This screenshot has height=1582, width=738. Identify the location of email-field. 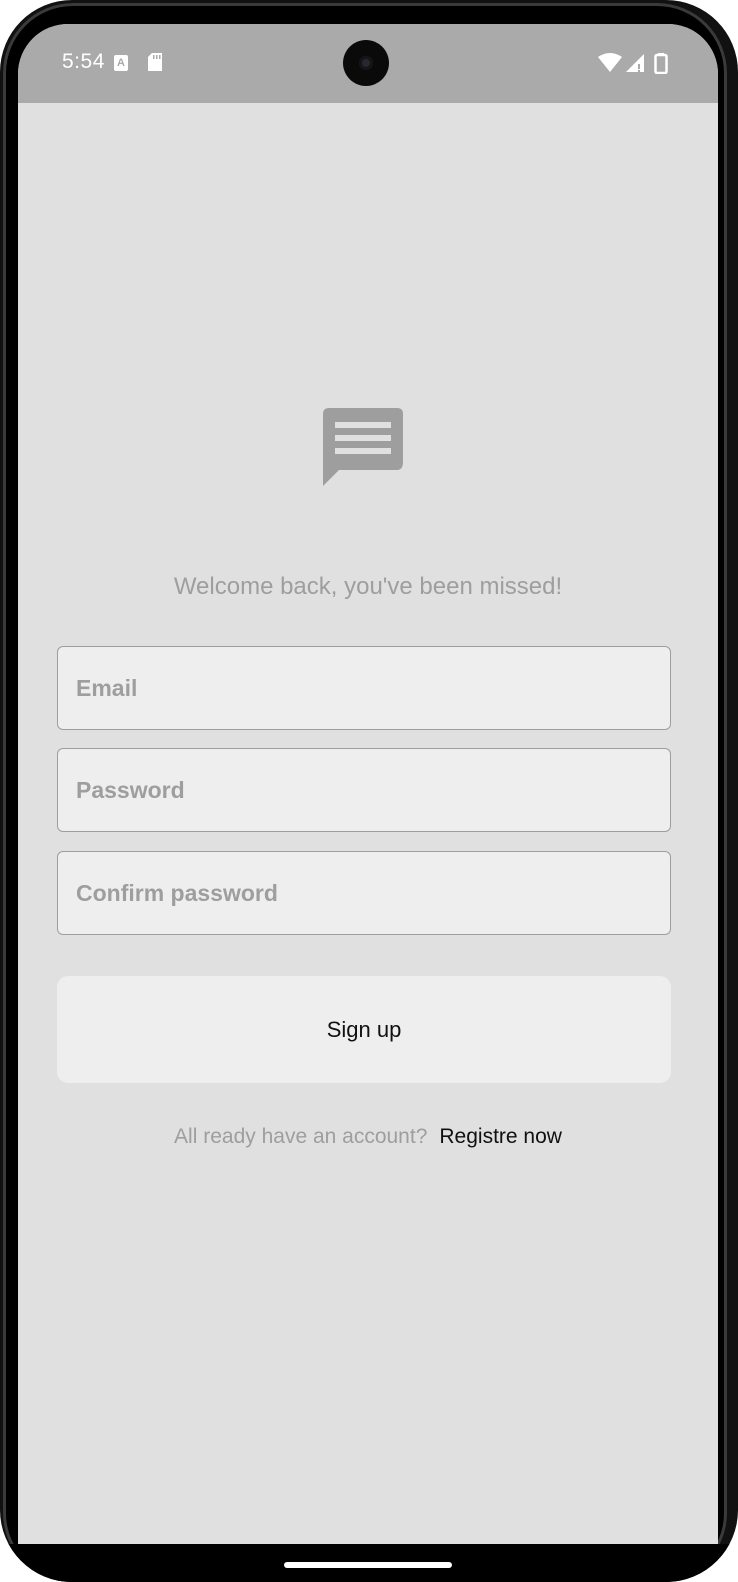
(364, 688).